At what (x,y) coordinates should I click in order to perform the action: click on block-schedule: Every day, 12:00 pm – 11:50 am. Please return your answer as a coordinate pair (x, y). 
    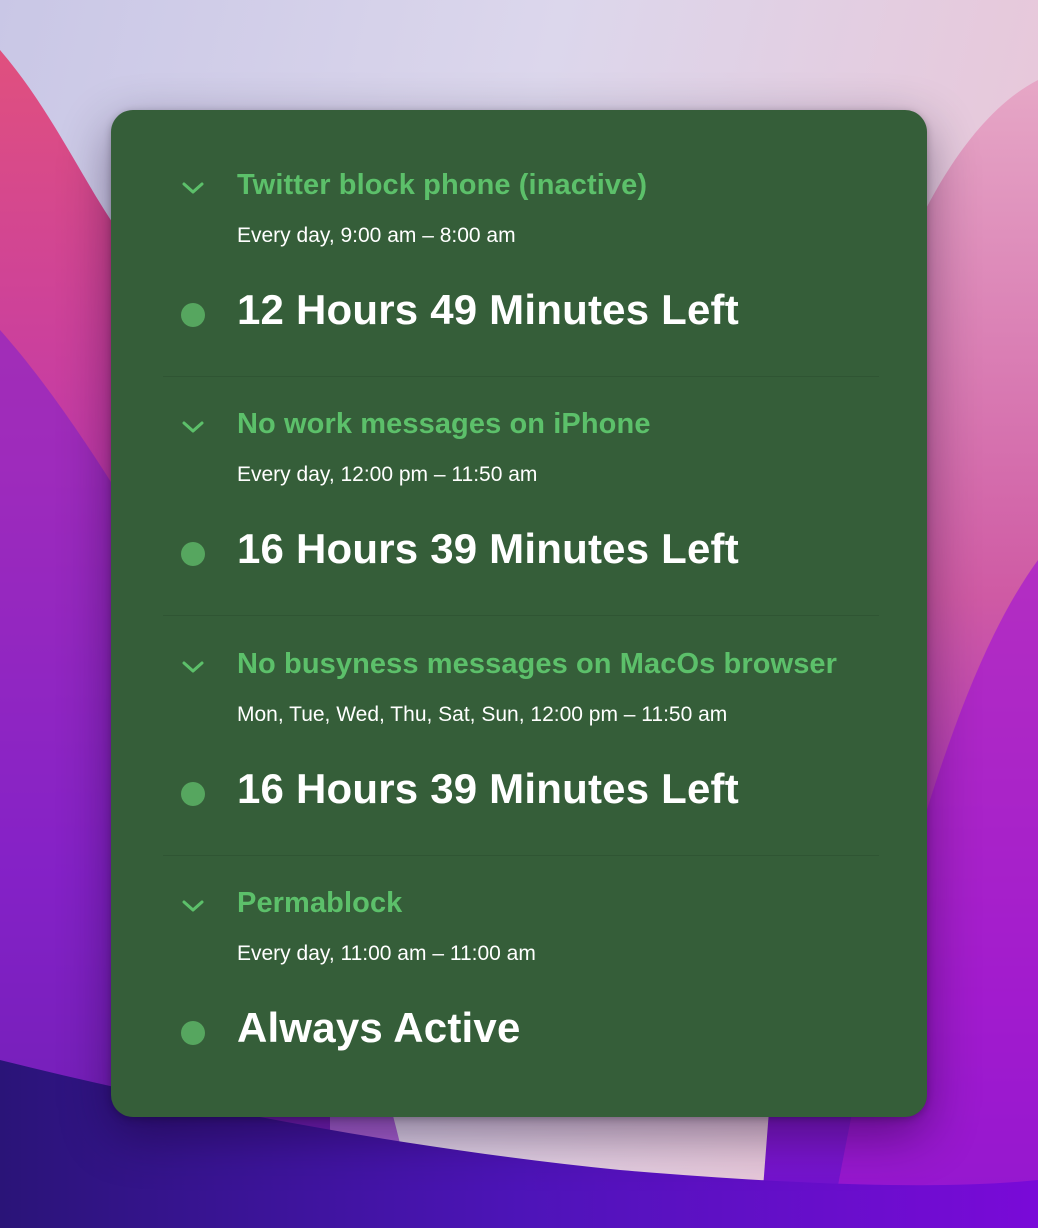
    Looking at the image, I should click on (387, 474).